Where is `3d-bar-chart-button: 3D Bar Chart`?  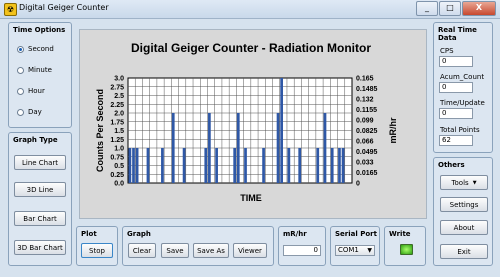
3d-bar-chart-button: 3D Bar Chart is located at coordinates (40, 247).